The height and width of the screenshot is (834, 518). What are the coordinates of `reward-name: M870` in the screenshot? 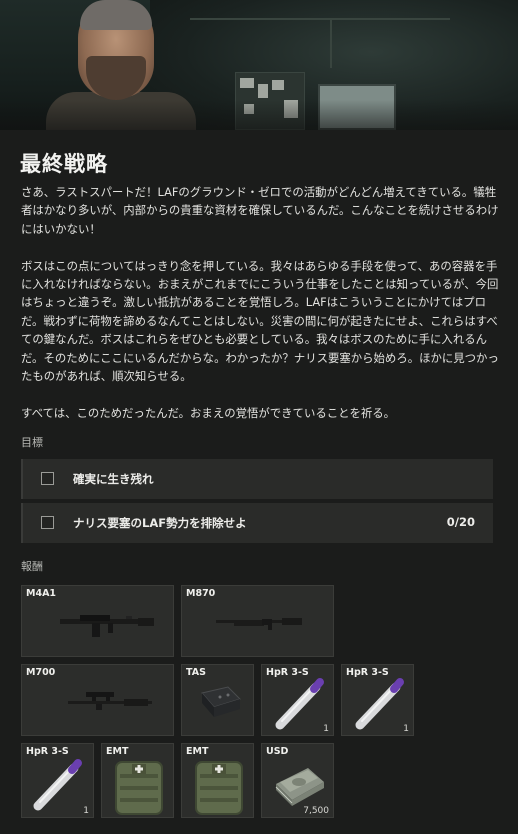 It's located at (201, 593).